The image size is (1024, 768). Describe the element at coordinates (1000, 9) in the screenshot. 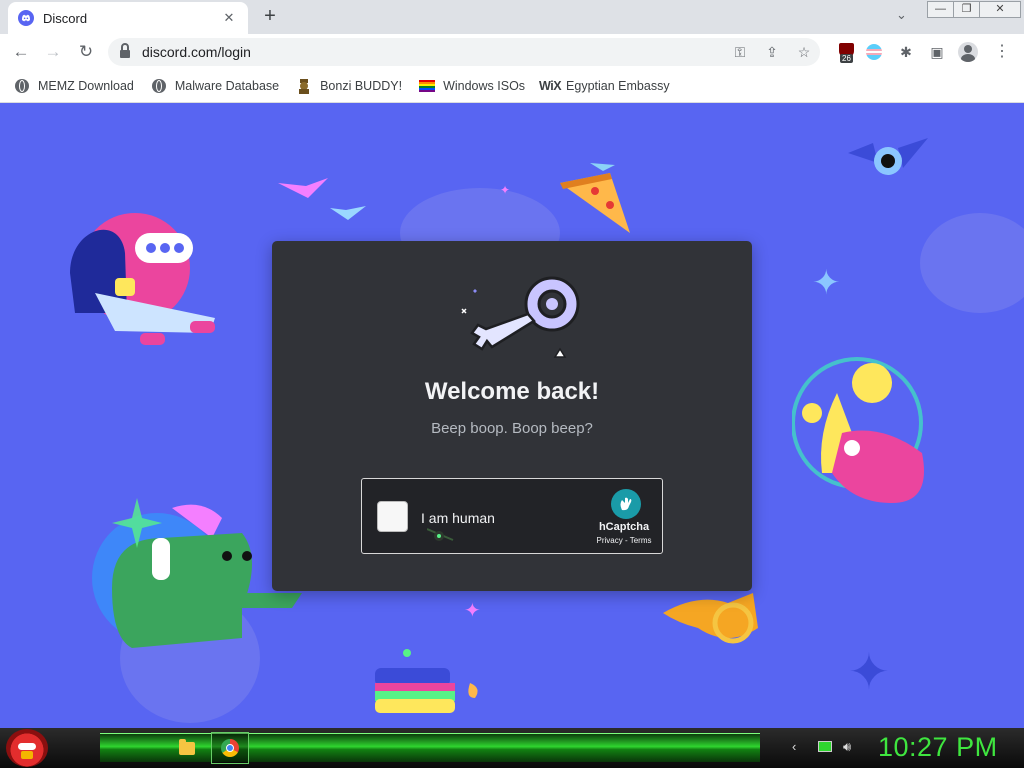

I see `window-close-button: ✕` at that location.